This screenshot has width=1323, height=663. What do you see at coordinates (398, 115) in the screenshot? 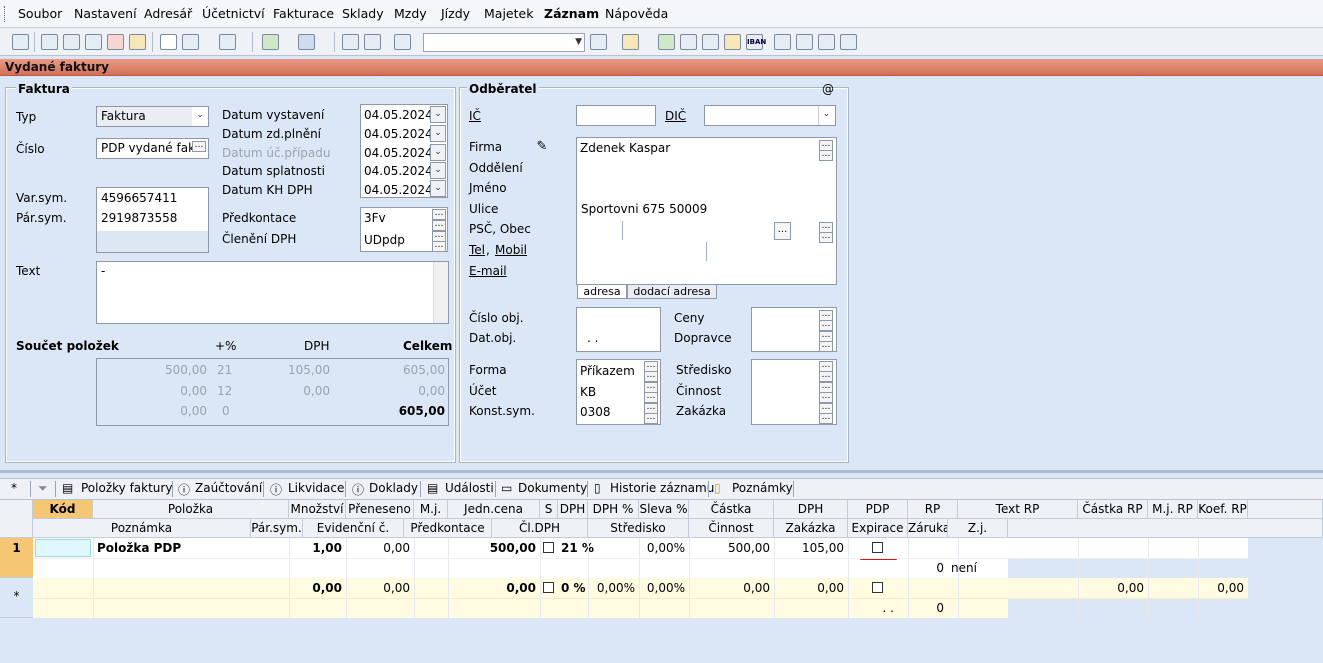
I see `datum-vystaveni-field: 04.05.2024` at bounding box center [398, 115].